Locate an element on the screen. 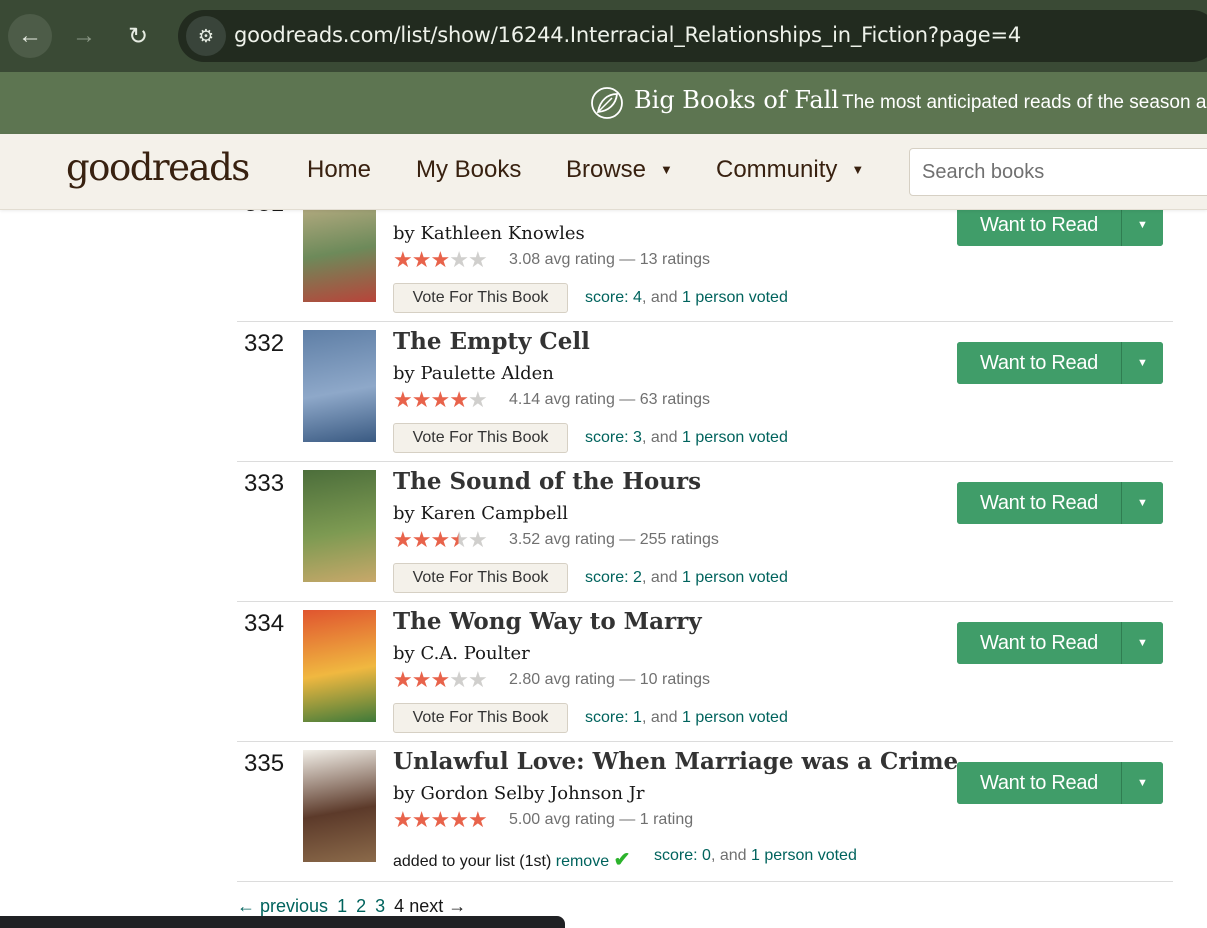 The image size is (1207, 928). nav-my-books: My Books is located at coordinates (468, 170).